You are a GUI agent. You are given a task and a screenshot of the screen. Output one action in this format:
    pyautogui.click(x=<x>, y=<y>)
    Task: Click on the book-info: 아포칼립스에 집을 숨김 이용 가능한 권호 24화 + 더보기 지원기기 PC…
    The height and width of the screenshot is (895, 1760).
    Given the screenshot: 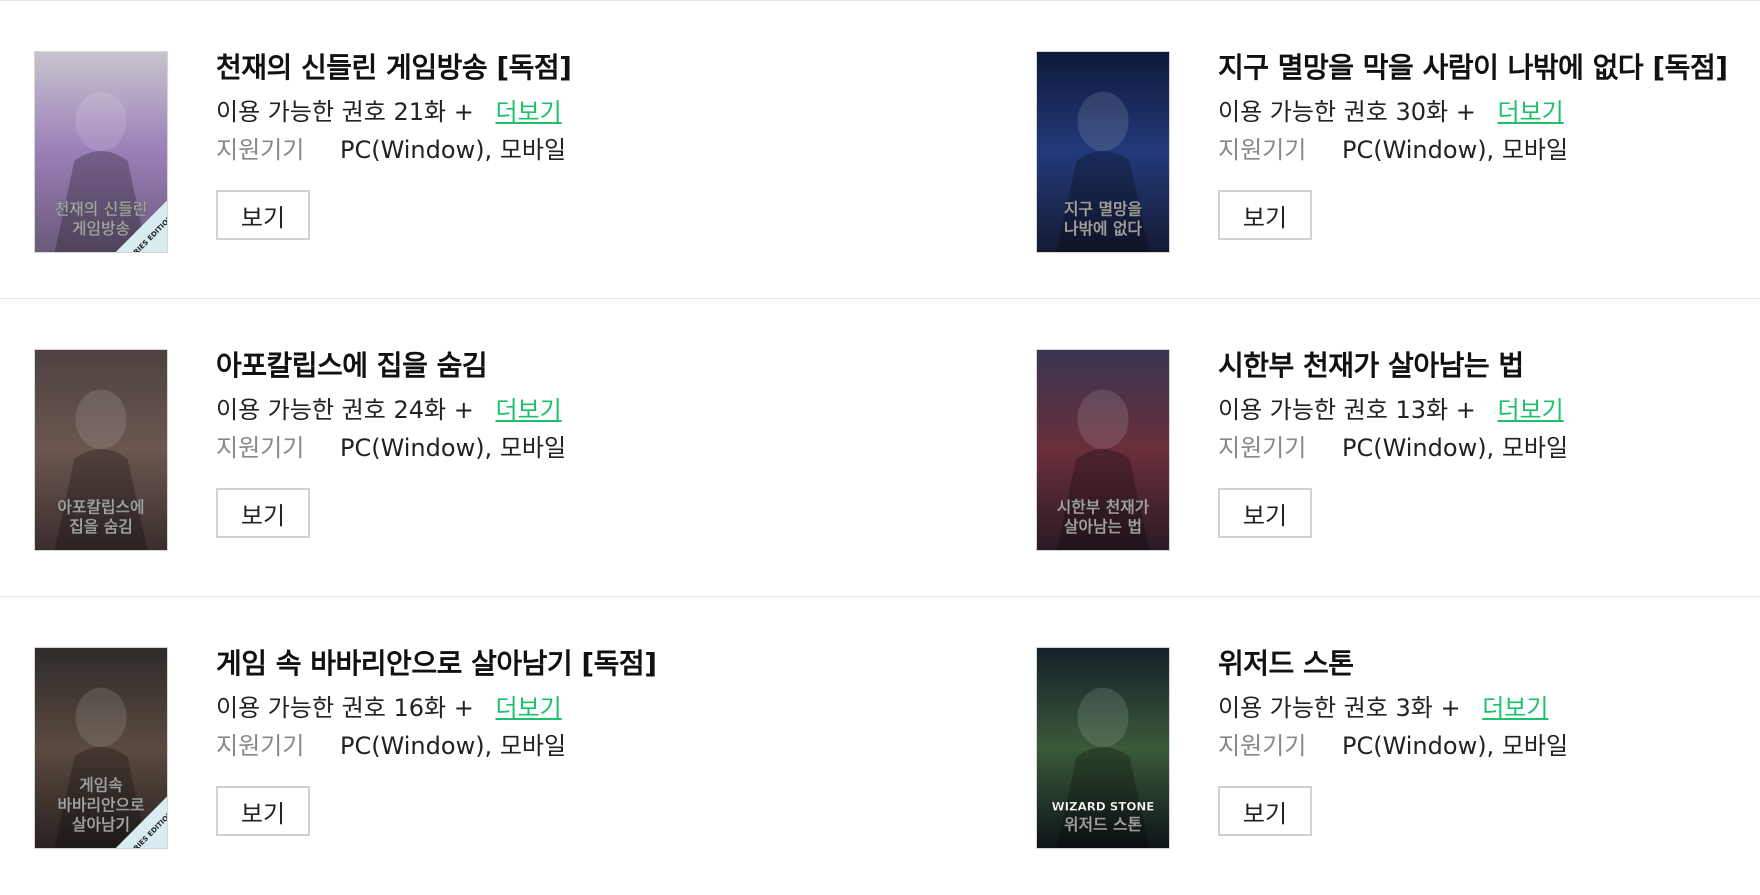 What is the action you would take?
    pyautogui.click(x=391, y=443)
    